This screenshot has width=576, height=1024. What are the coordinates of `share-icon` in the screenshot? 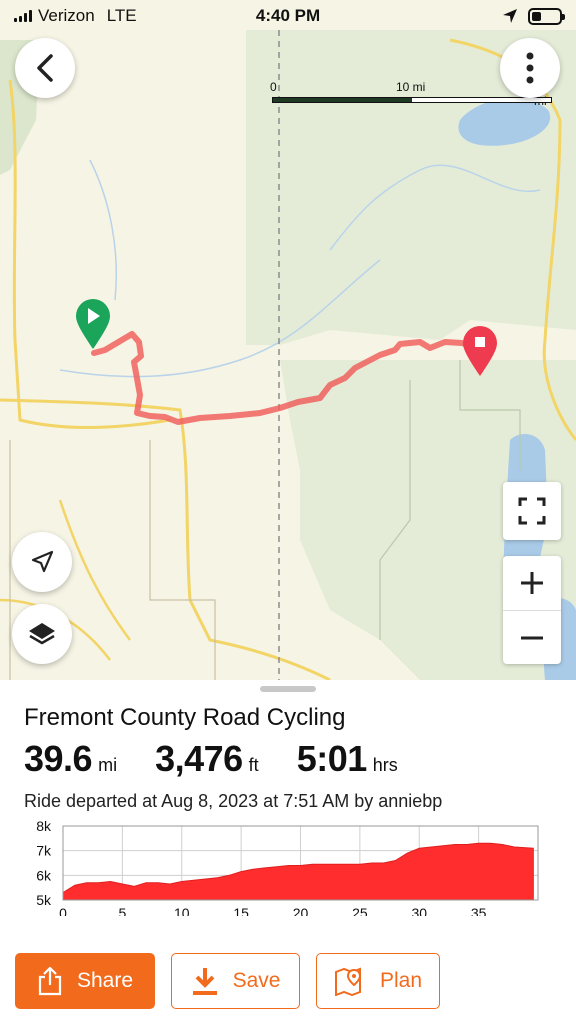 It's located at (50, 981).